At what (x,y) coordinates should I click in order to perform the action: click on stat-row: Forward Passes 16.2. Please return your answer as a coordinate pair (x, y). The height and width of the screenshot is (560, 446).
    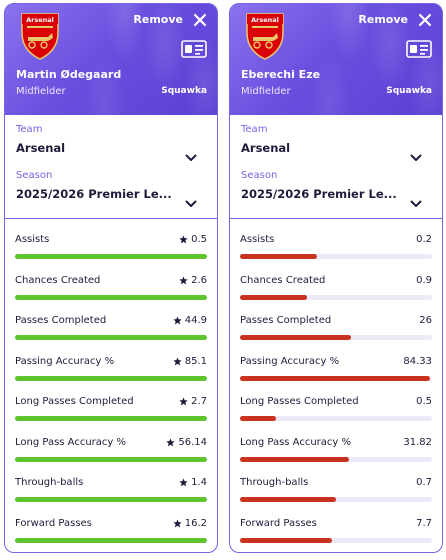
    Looking at the image, I should click on (111, 531).